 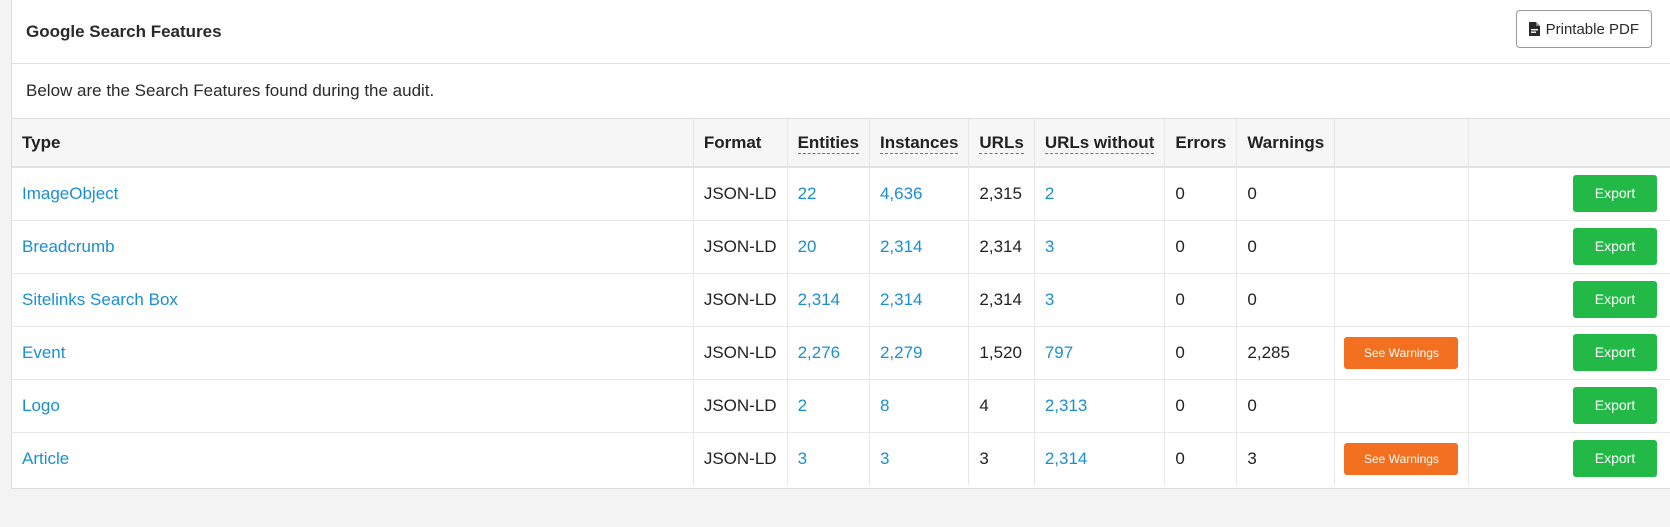 I want to click on urls-cell-value: 3, so click(x=984, y=458).